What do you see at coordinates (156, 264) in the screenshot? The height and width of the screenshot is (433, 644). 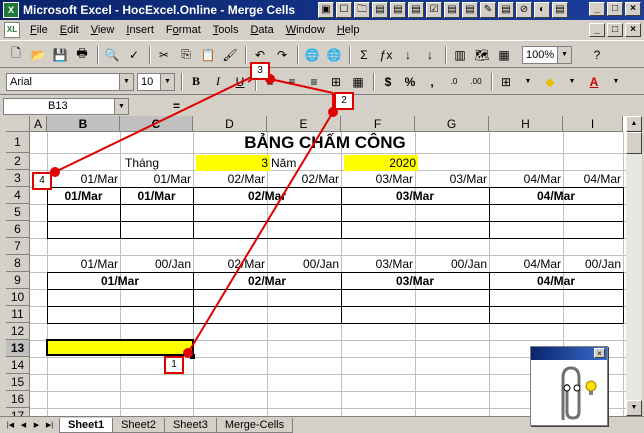 I see `row8-cell-1: 00/Jan` at bounding box center [156, 264].